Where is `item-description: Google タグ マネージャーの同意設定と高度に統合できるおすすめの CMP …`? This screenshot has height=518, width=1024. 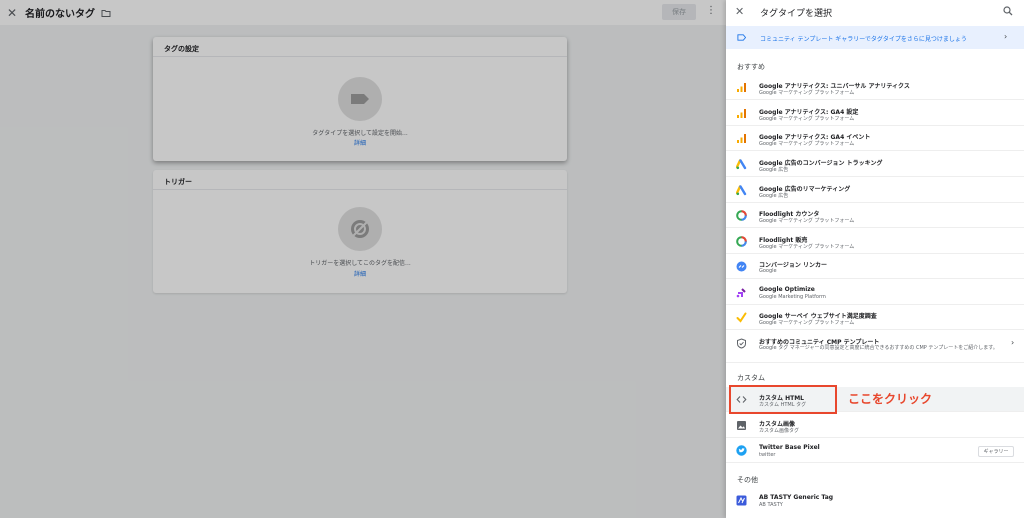
item-description: Google タグ マネージャーの同意設定と高度に統合できるおすすめの CMP … is located at coordinates (878, 348).